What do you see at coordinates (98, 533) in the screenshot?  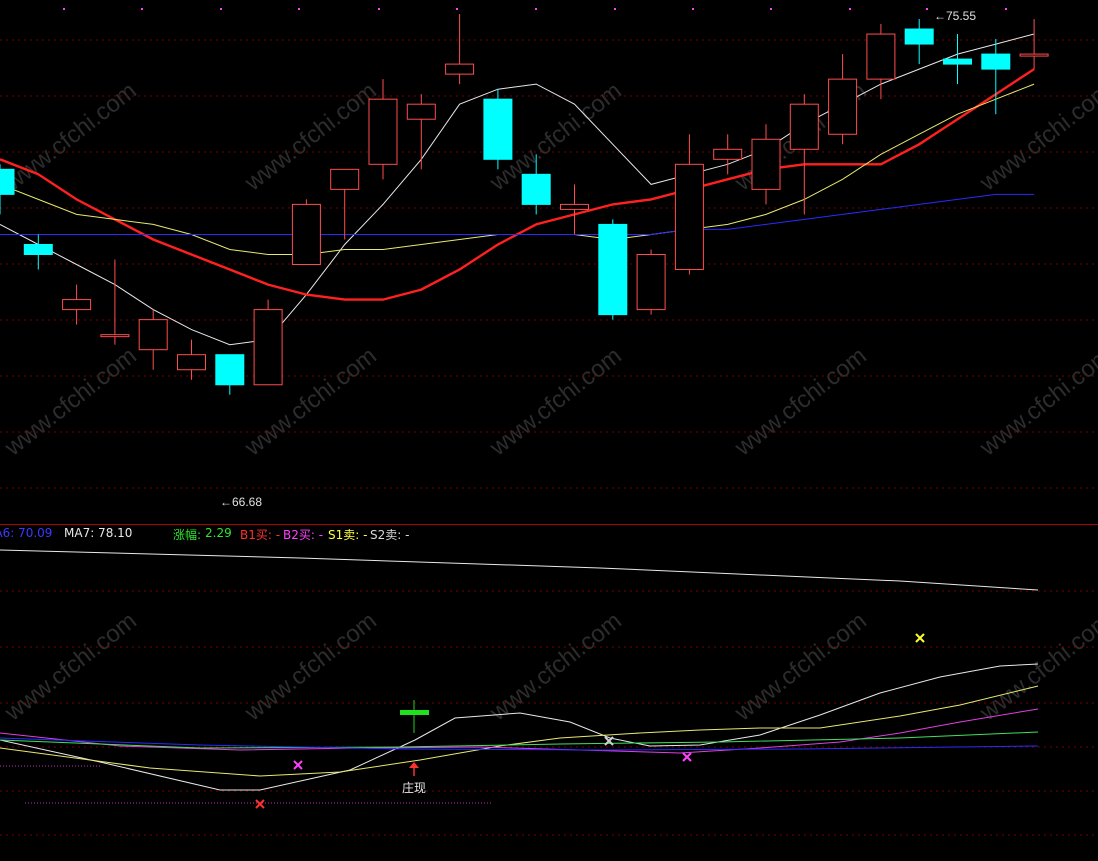 I see `legend-ma7: MA7: 78.10` at bounding box center [98, 533].